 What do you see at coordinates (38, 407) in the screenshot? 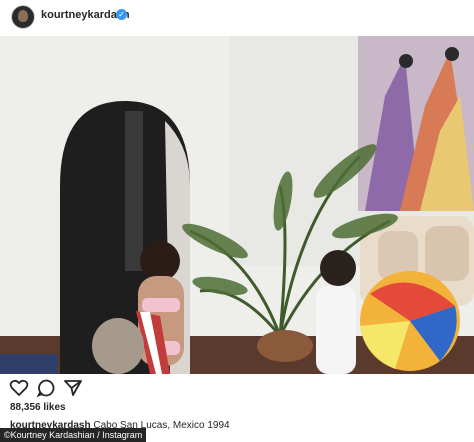
I see `likes-count: 88,356 likes` at bounding box center [38, 407].